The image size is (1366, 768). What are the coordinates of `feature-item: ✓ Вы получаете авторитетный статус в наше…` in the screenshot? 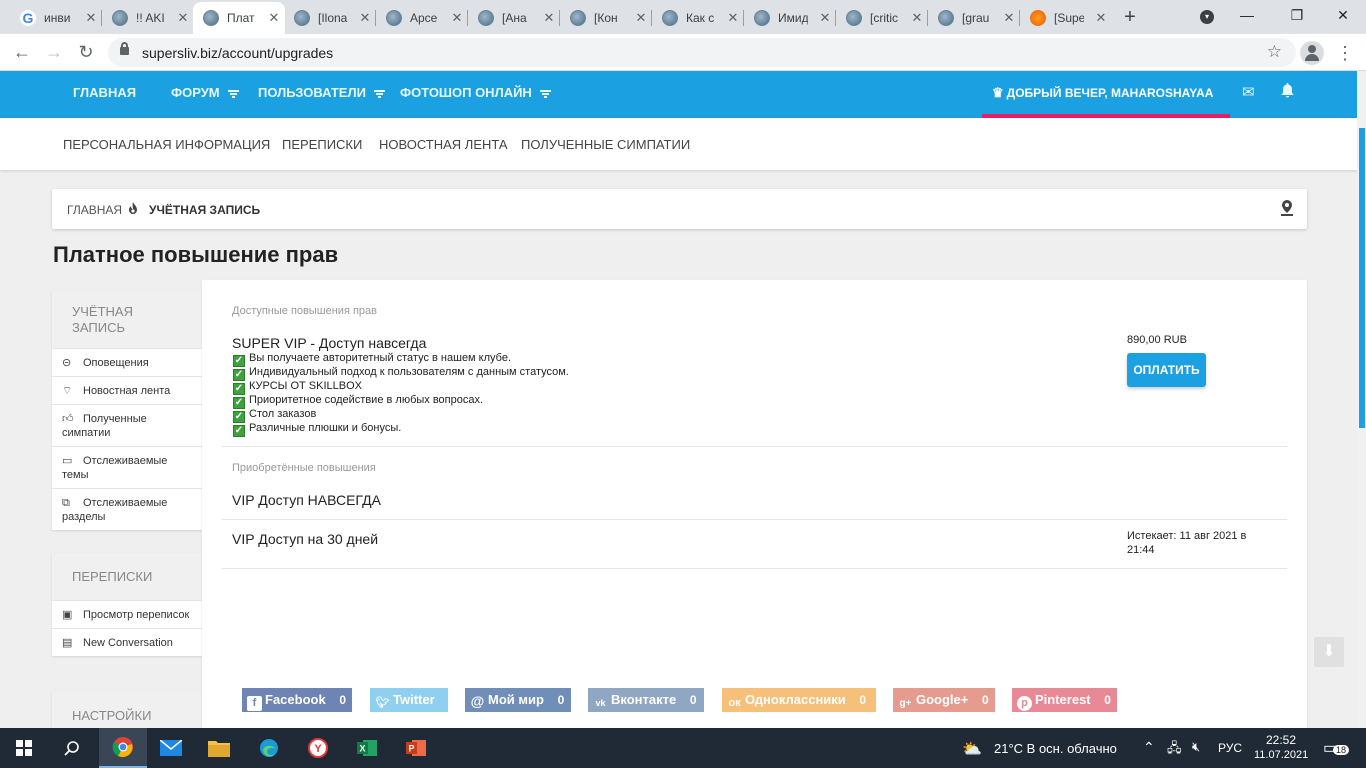 It's located at (372, 359).